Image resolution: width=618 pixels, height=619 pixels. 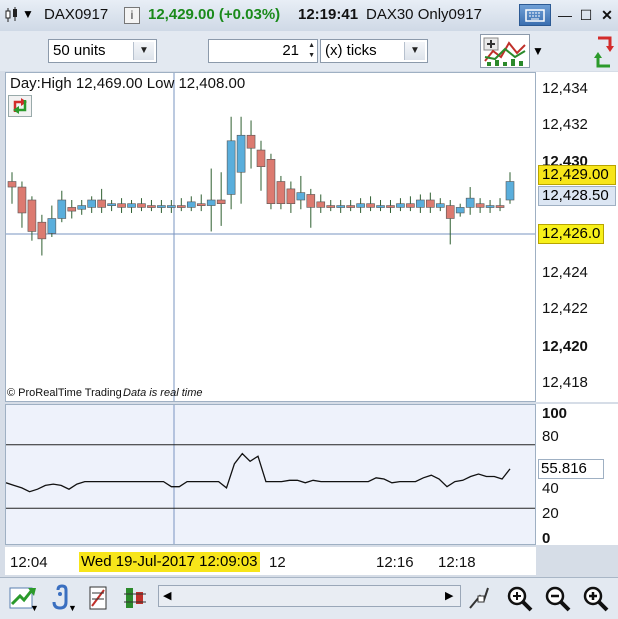 What do you see at coordinates (550, 436) in the screenshot?
I see `osc-tick: 80` at bounding box center [550, 436].